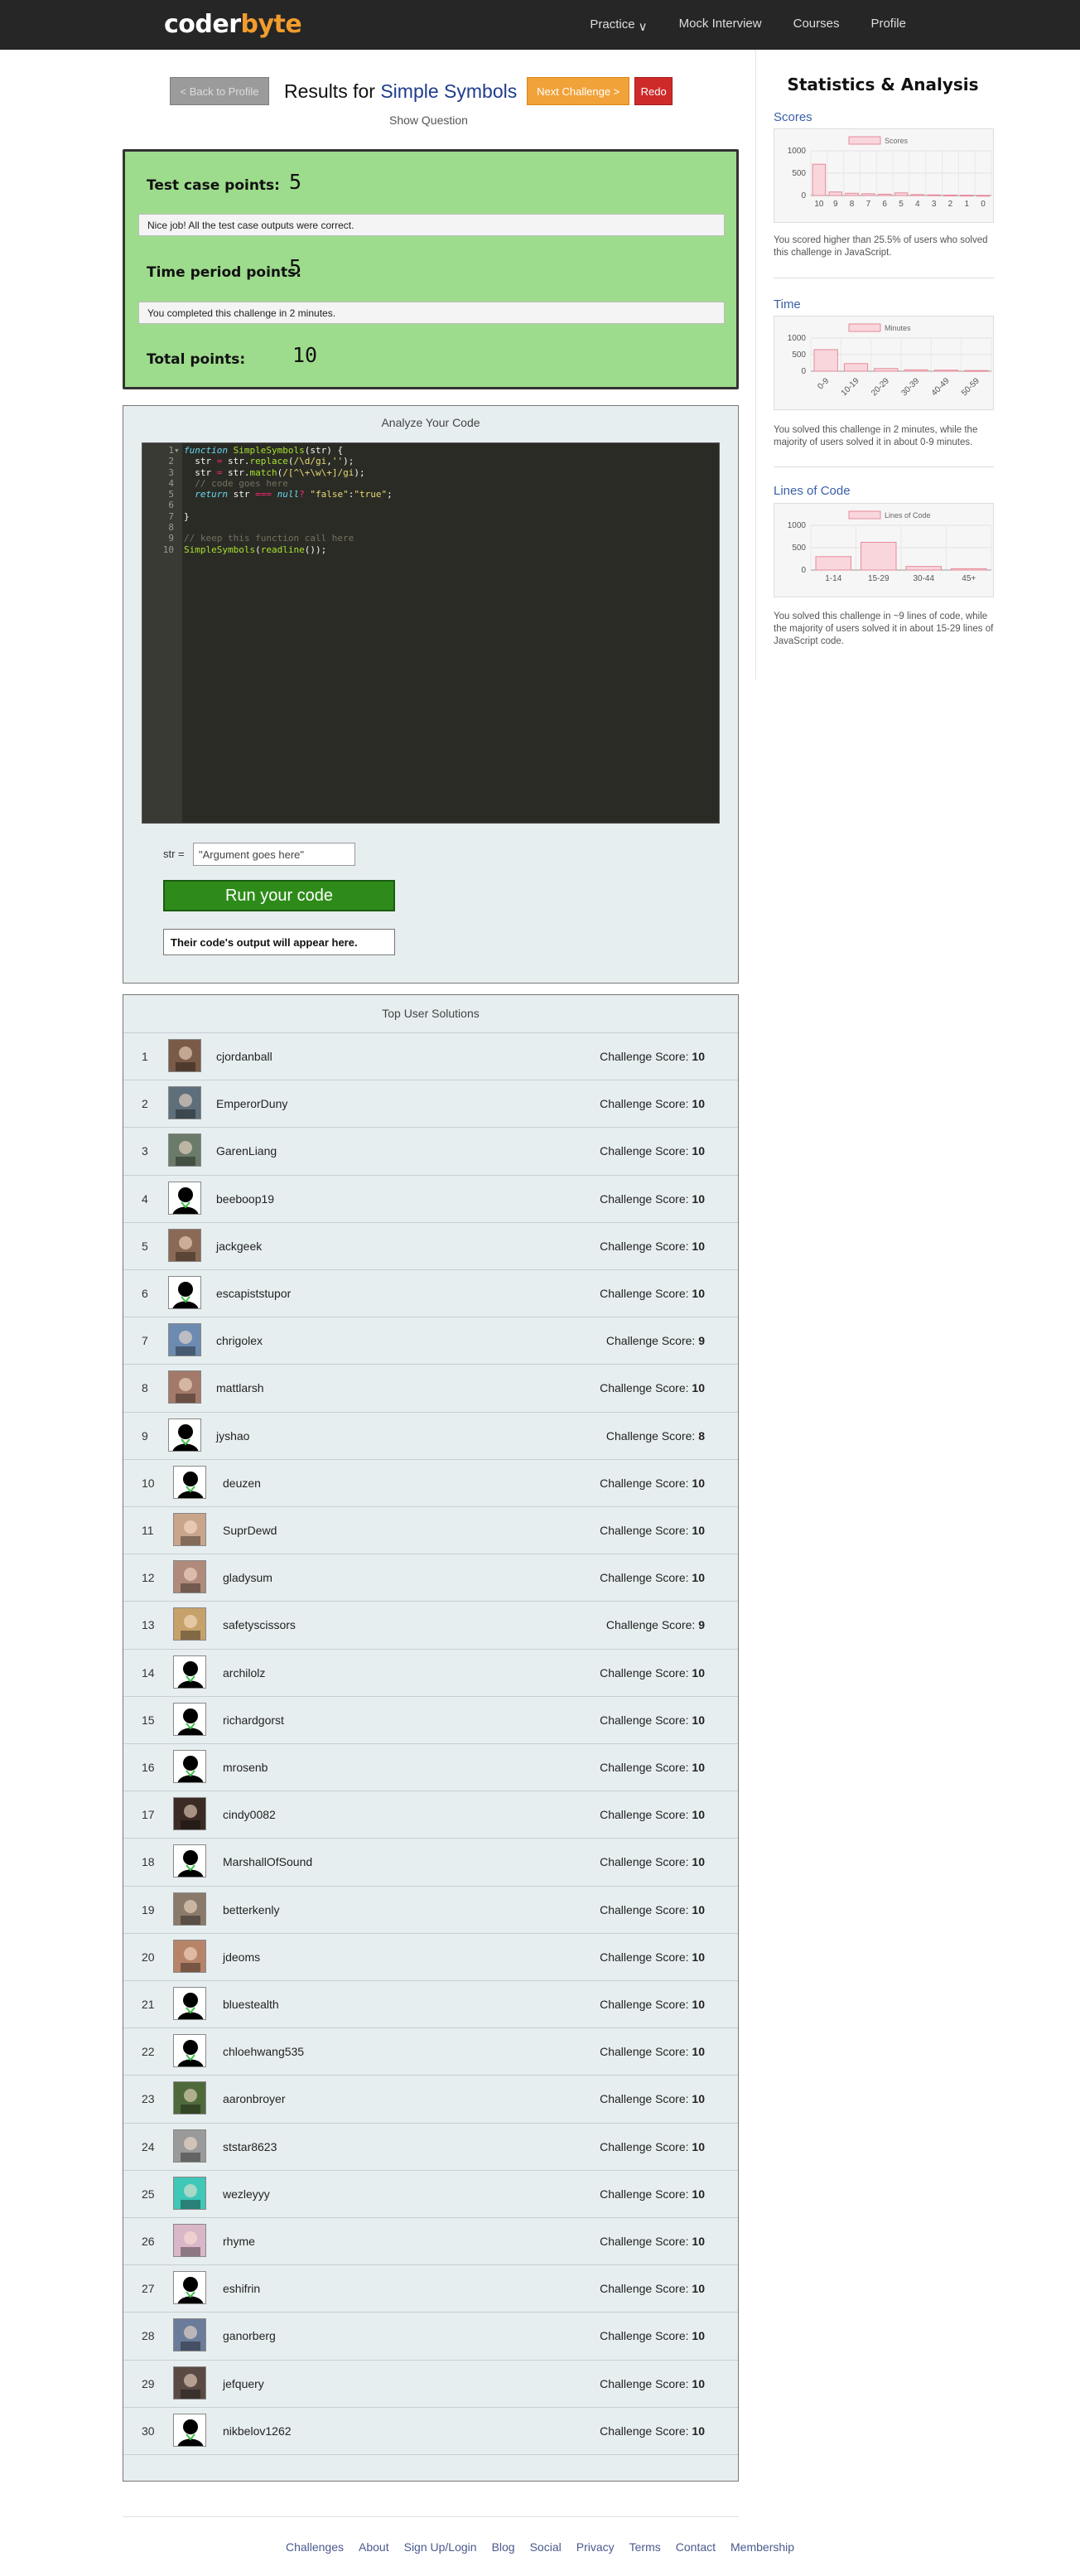 Image resolution: width=1080 pixels, height=2576 pixels. Describe the element at coordinates (430, 1767) in the screenshot. I see `solution-row: 16 mrosenb Challenge Score: 10` at that location.